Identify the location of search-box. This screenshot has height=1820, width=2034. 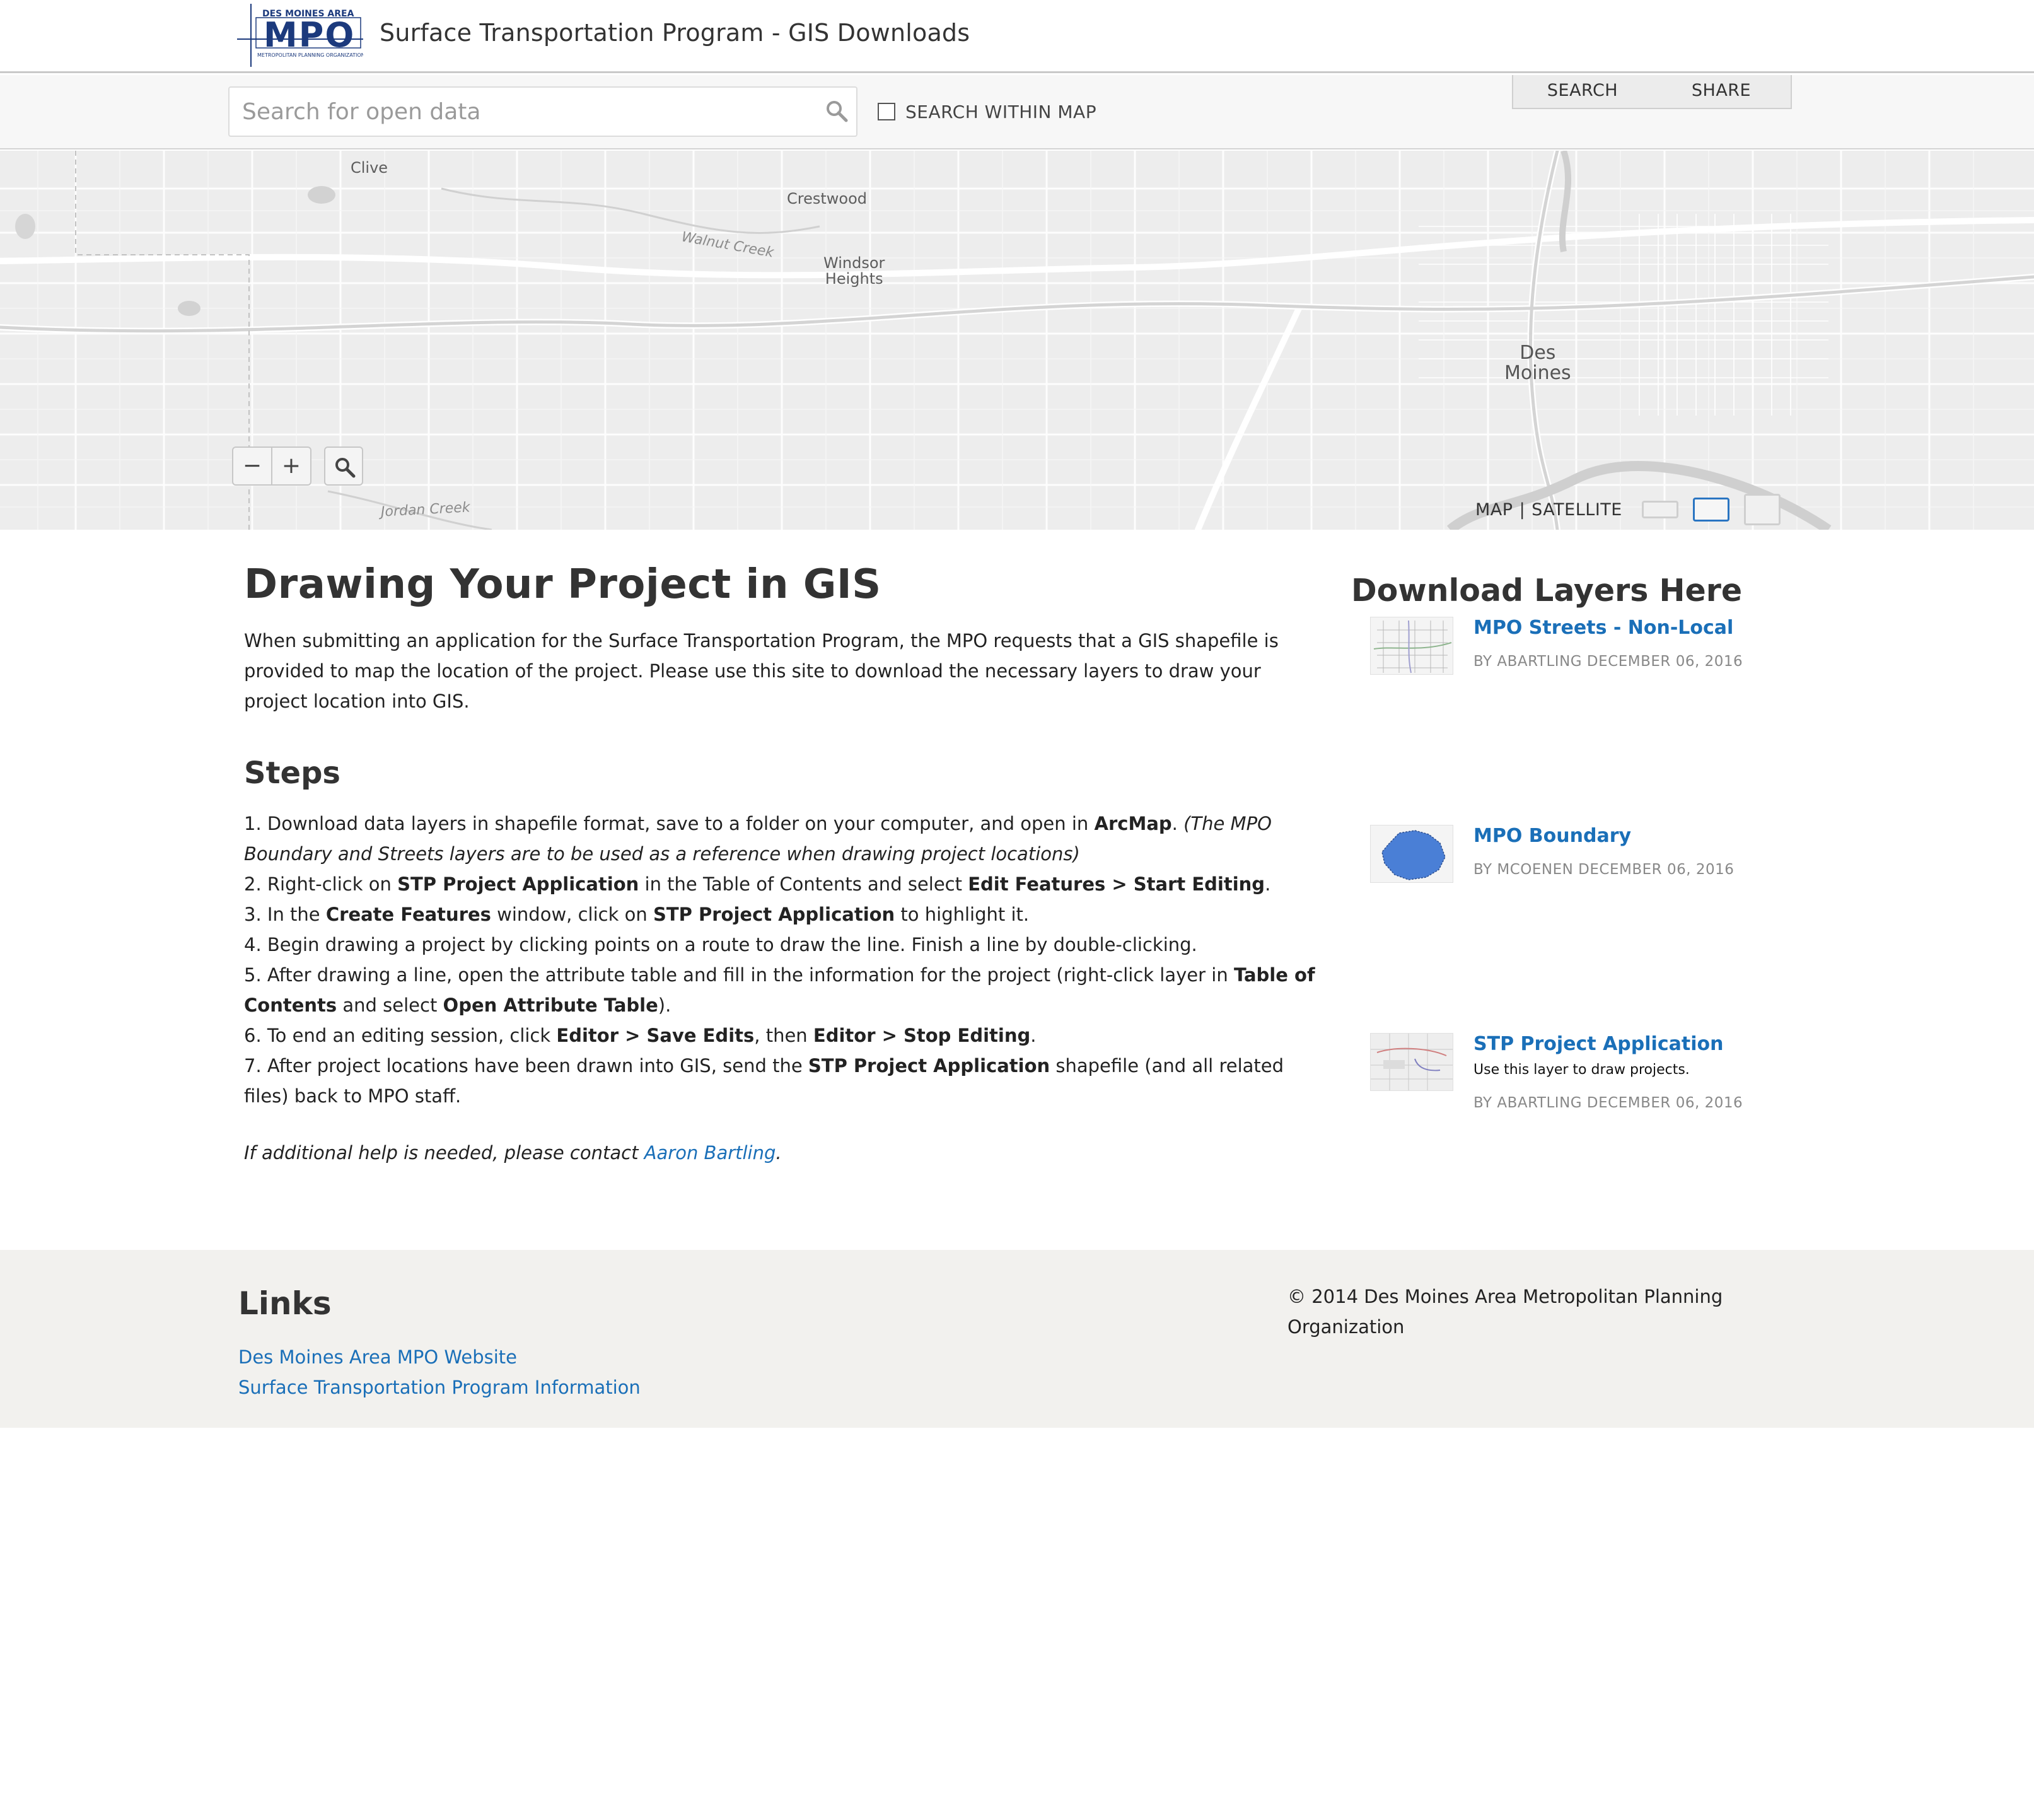
(542, 111).